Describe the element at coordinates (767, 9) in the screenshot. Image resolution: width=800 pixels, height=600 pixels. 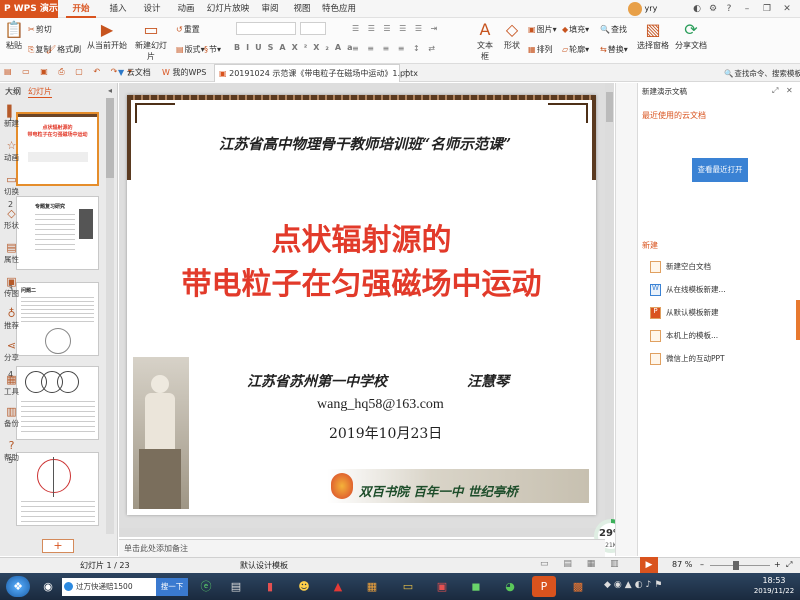
I see `restore-icon: ❐` at that location.